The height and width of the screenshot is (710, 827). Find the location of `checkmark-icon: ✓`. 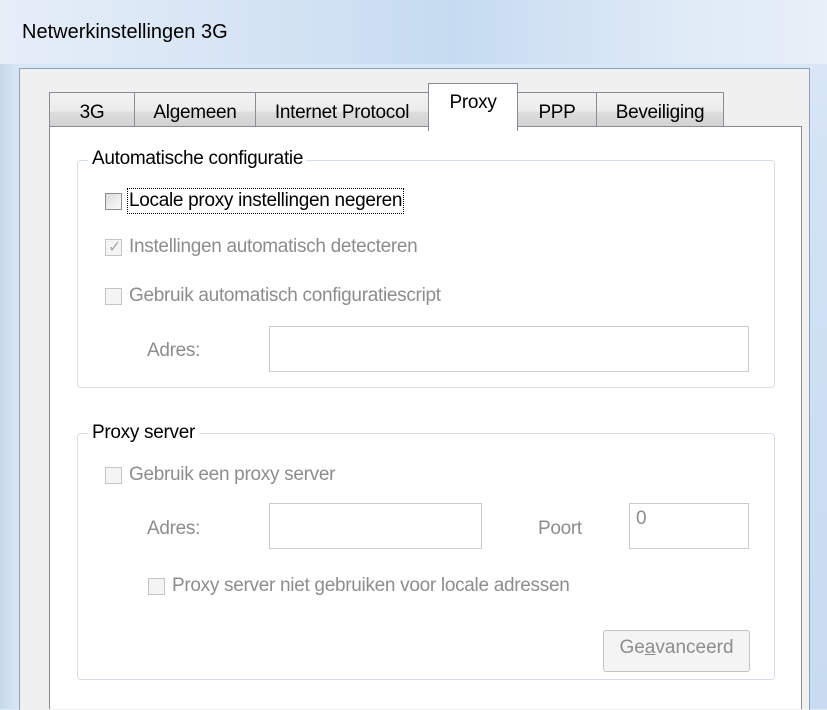

checkmark-icon: ✓ is located at coordinates (115, 247).